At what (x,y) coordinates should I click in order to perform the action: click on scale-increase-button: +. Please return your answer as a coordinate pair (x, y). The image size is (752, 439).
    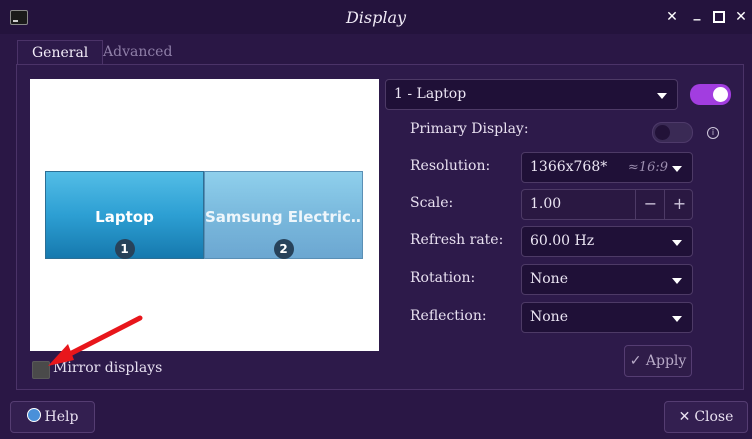
    Looking at the image, I should click on (679, 204).